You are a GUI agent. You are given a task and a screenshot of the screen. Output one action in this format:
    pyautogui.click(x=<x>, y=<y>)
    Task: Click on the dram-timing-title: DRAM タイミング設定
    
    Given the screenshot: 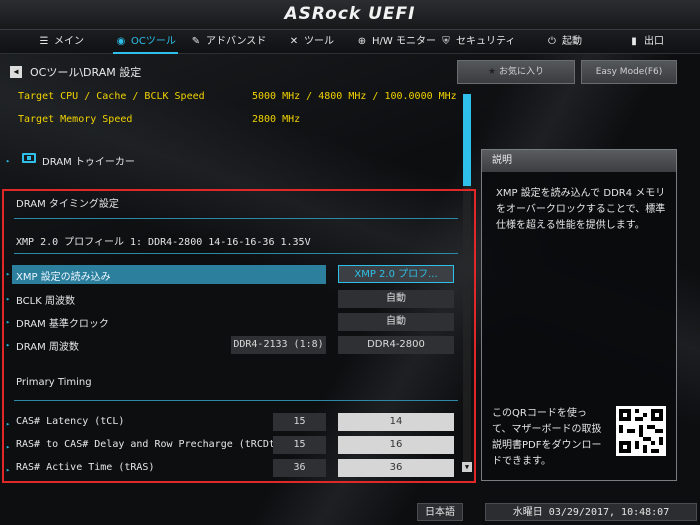 What is the action you would take?
    pyautogui.click(x=67, y=204)
    